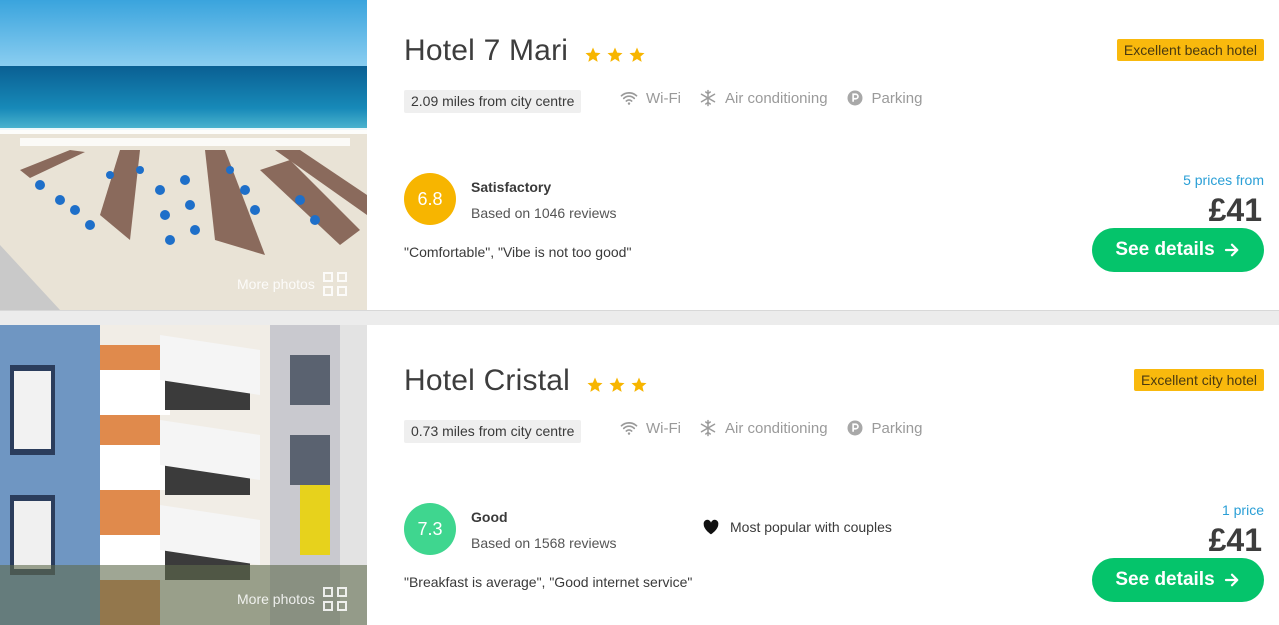 The height and width of the screenshot is (625, 1279). I want to click on reviews-count: Based on 1046 reviews, so click(544, 213).